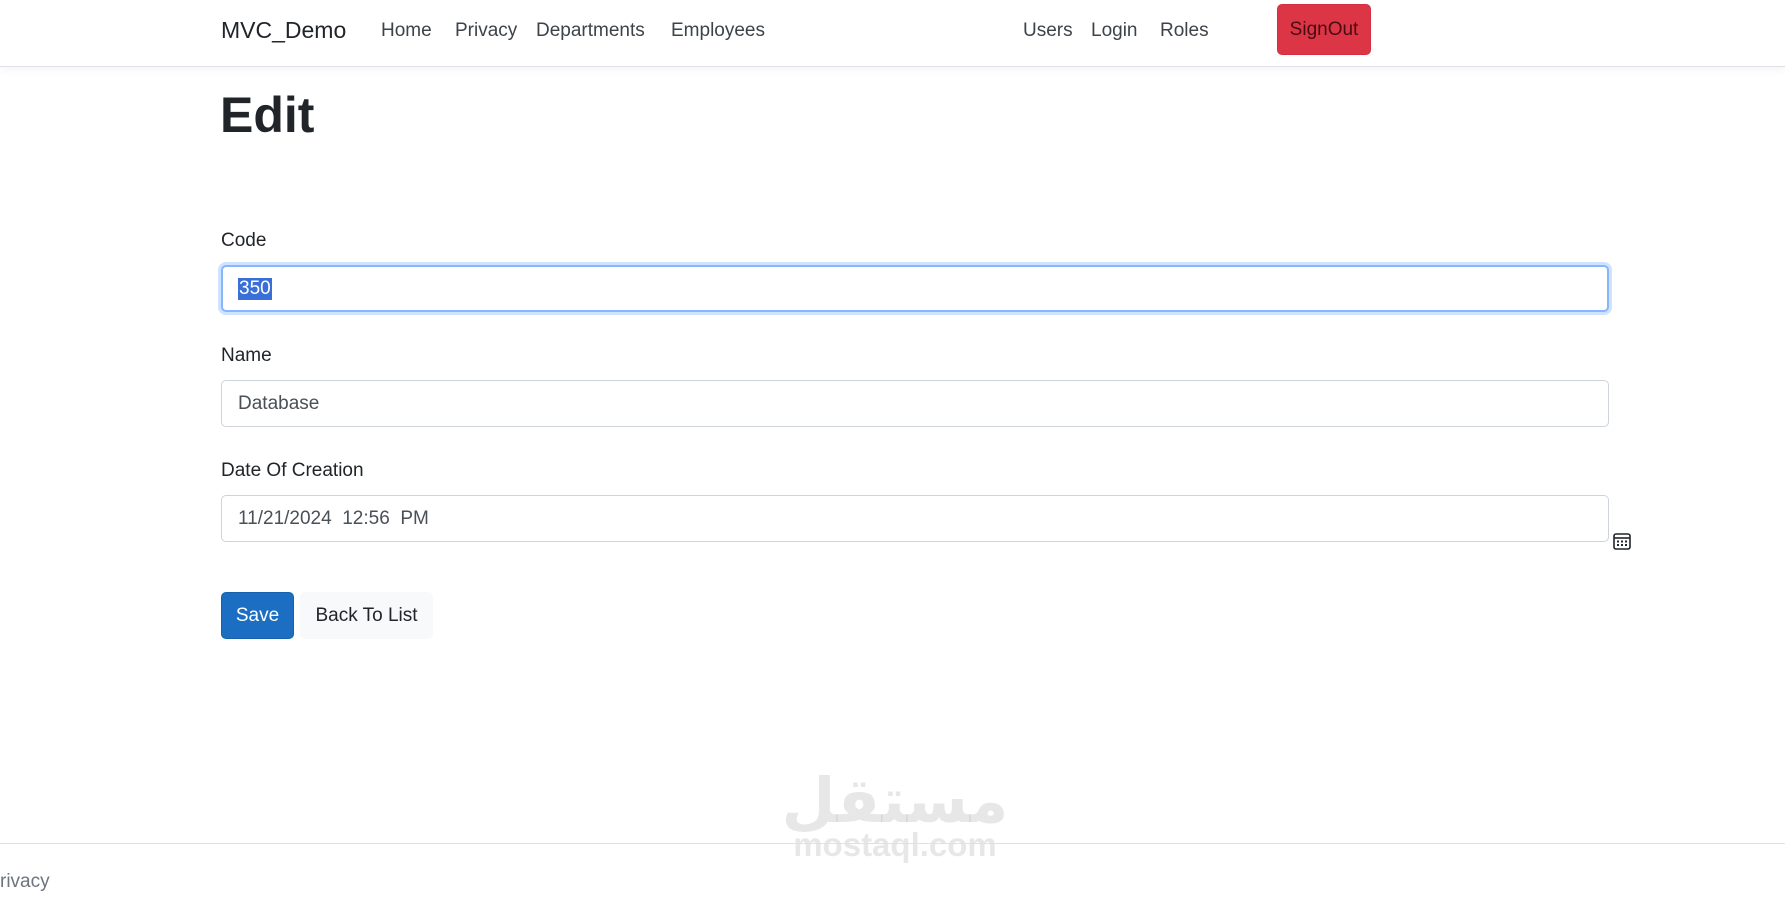  I want to click on name-input: Database, so click(915, 403).